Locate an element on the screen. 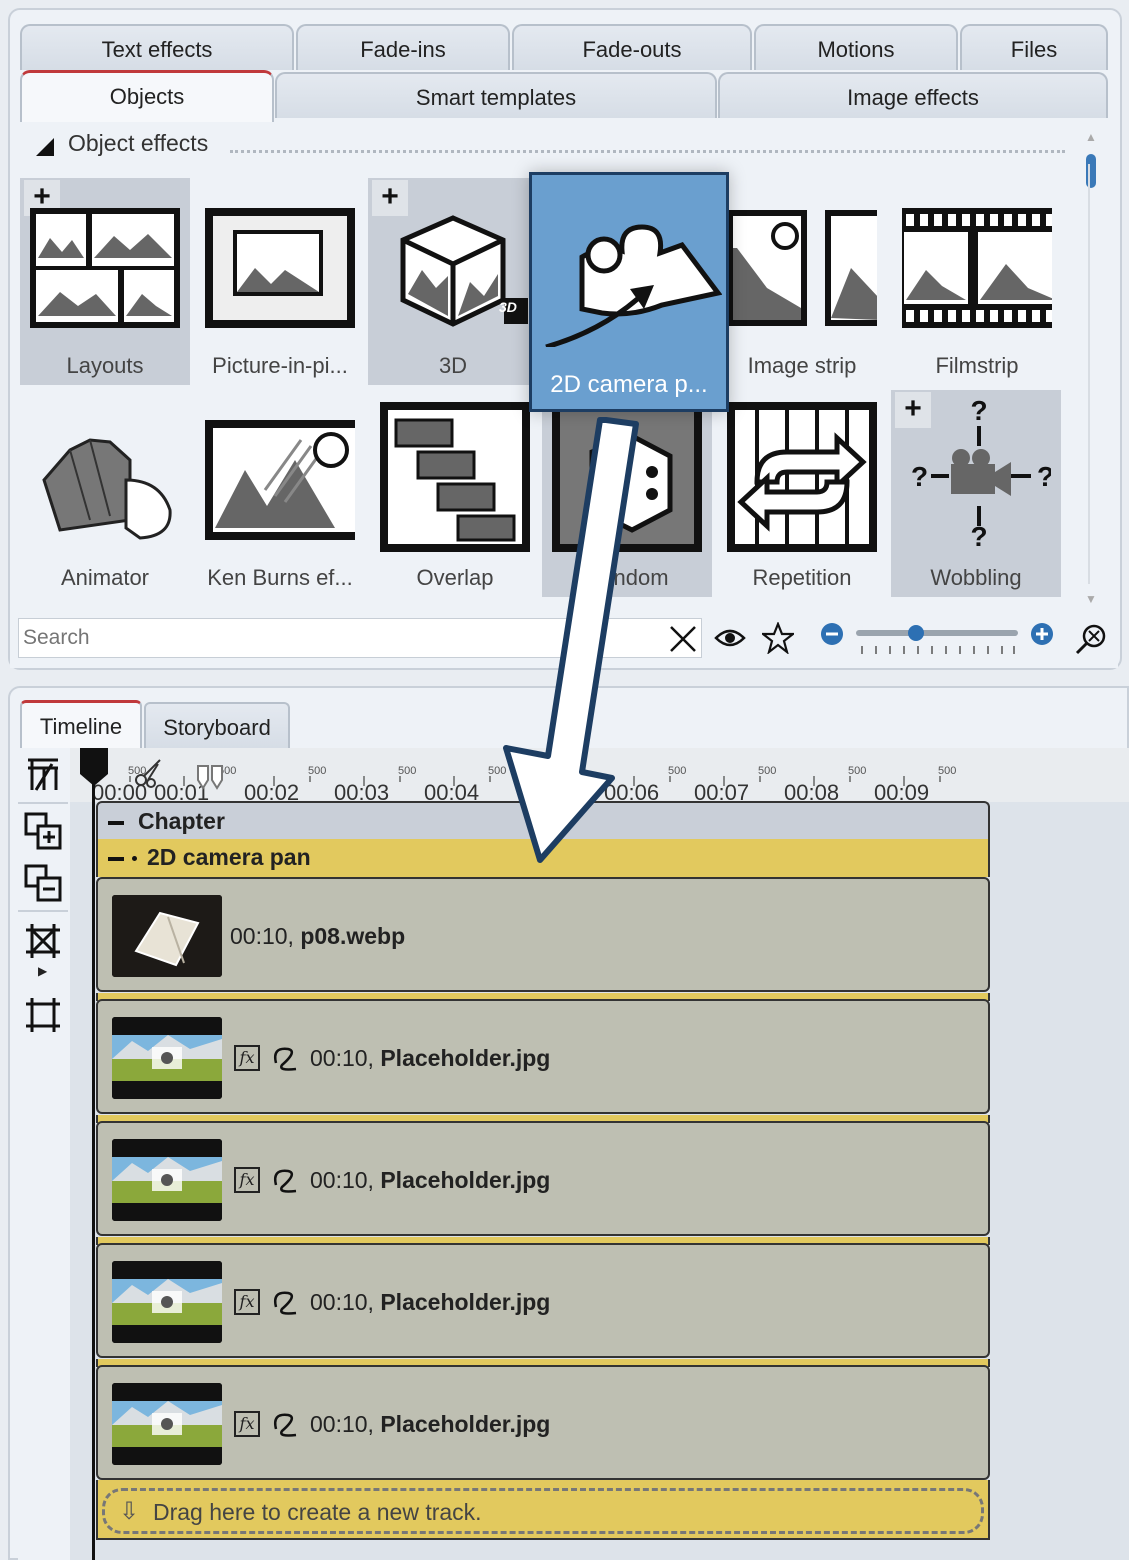 This screenshot has width=1129, height=1560. tile-3d: + 3D 3D is located at coordinates (453, 281).